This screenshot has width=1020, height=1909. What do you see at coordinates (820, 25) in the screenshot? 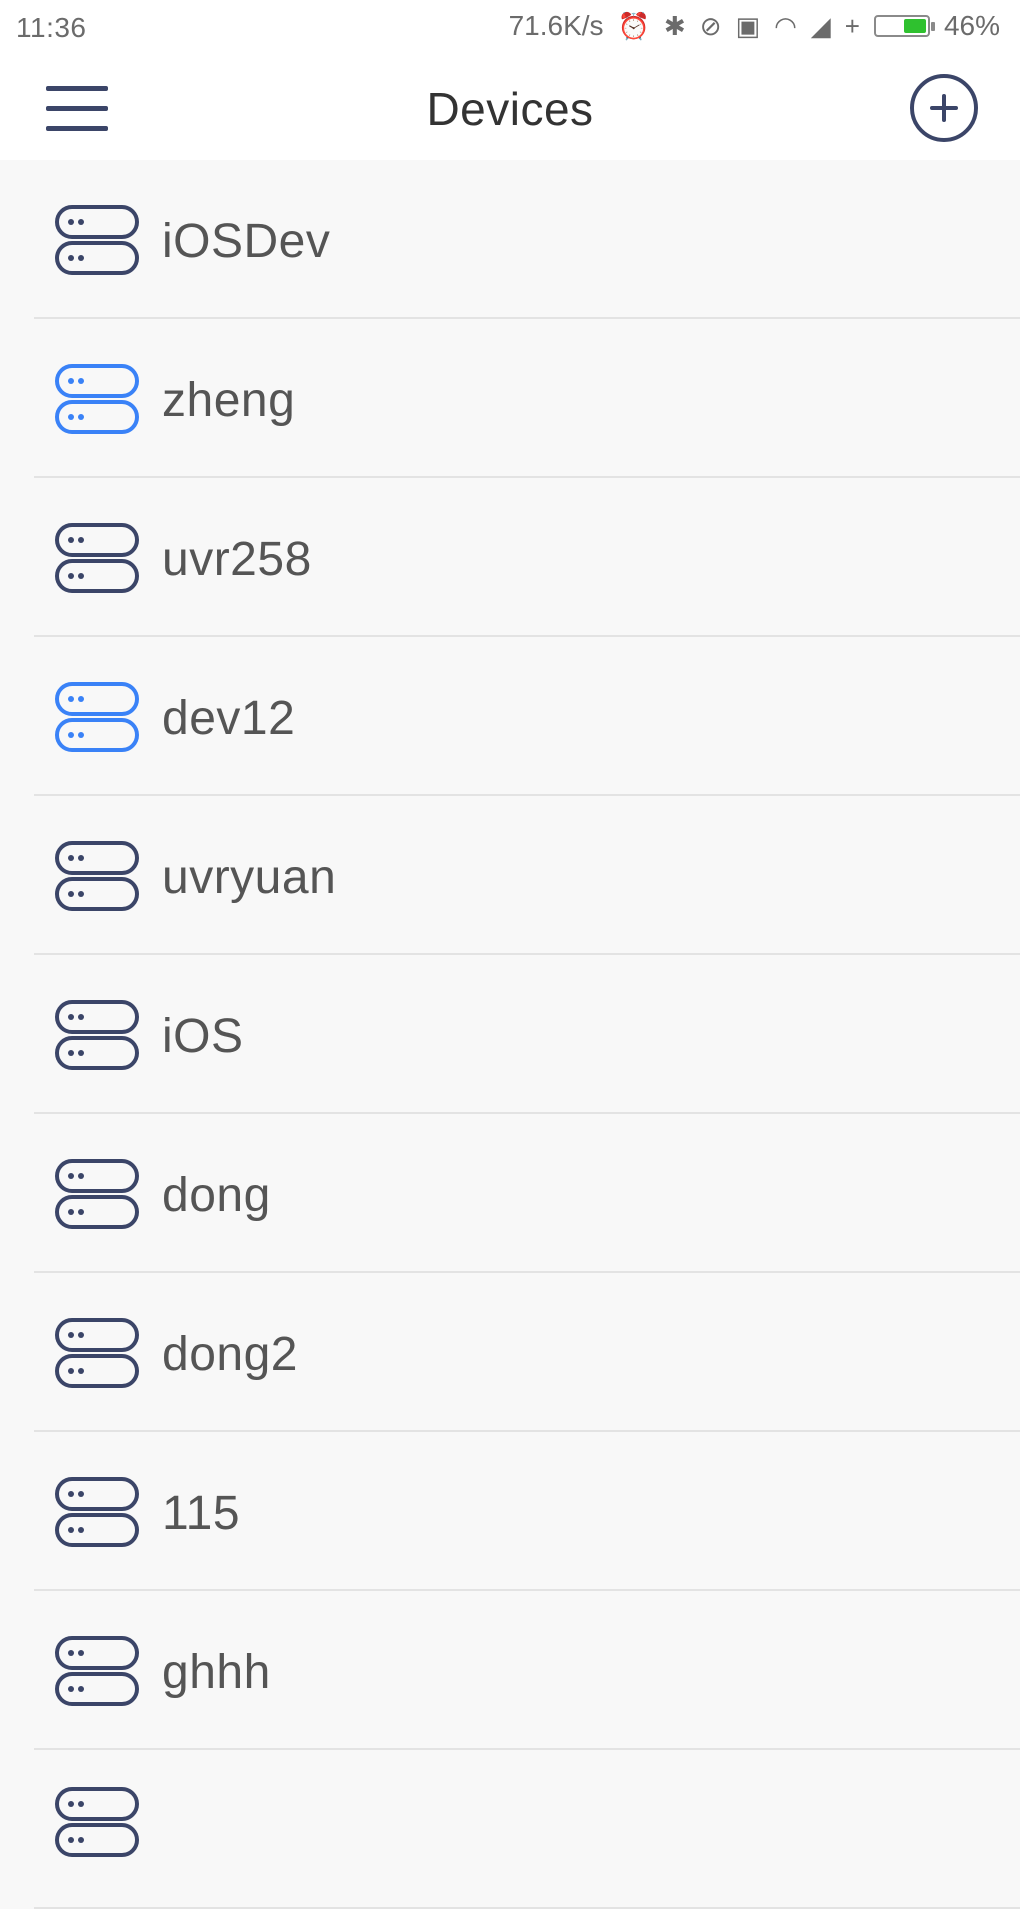
I see `signal-icon: ◢` at bounding box center [820, 25].